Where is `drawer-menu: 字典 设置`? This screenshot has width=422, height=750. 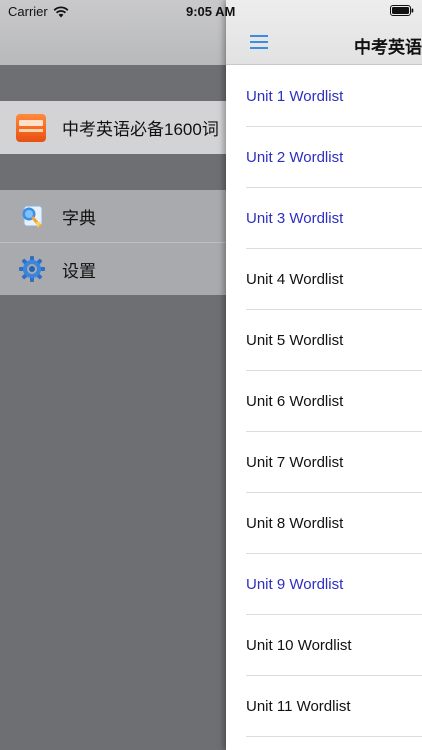 drawer-menu: 字典 设置 is located at coordinates (113, 242).